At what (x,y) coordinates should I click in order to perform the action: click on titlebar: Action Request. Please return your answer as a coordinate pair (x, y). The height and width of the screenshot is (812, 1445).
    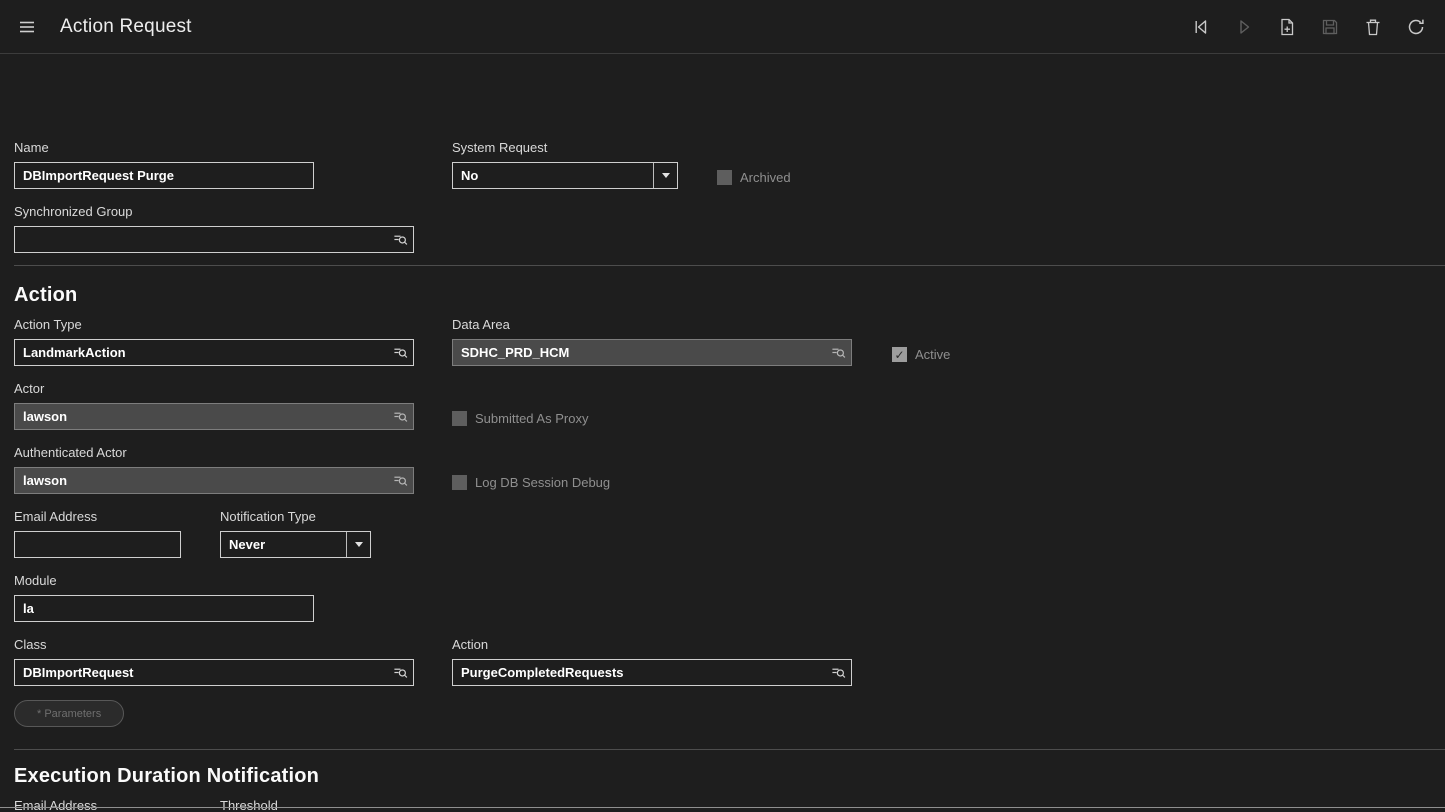
    Looking at the image, I should click on (722, 27).